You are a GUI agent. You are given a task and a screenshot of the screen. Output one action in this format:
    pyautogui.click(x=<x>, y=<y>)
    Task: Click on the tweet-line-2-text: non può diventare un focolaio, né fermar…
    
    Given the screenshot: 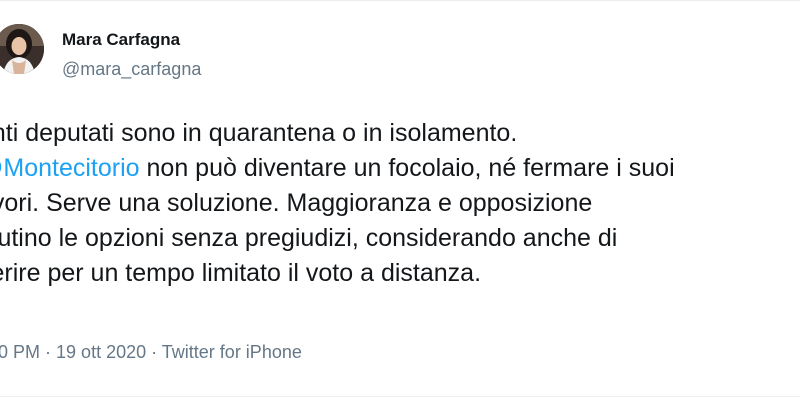 What is the action you would take?
    pyautogui.click(x=407, y=168)
    